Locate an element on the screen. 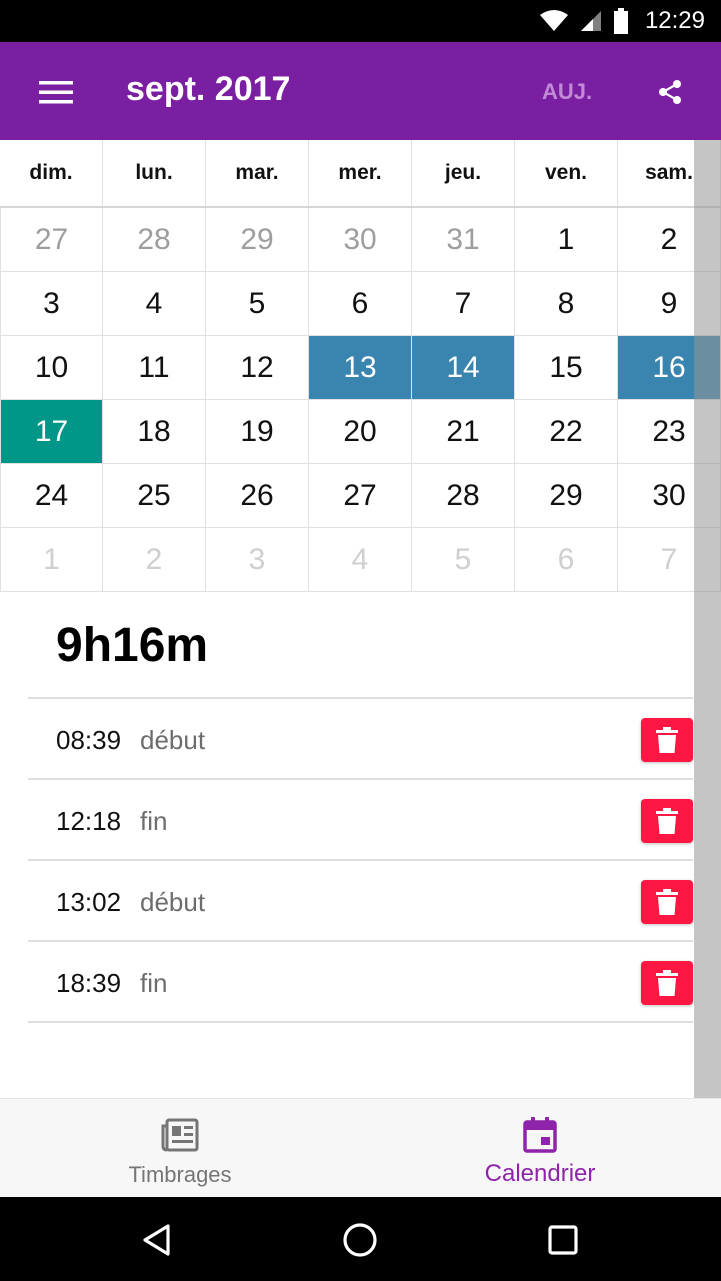  system-navigation-bar is located at coordinates (360, 1239).